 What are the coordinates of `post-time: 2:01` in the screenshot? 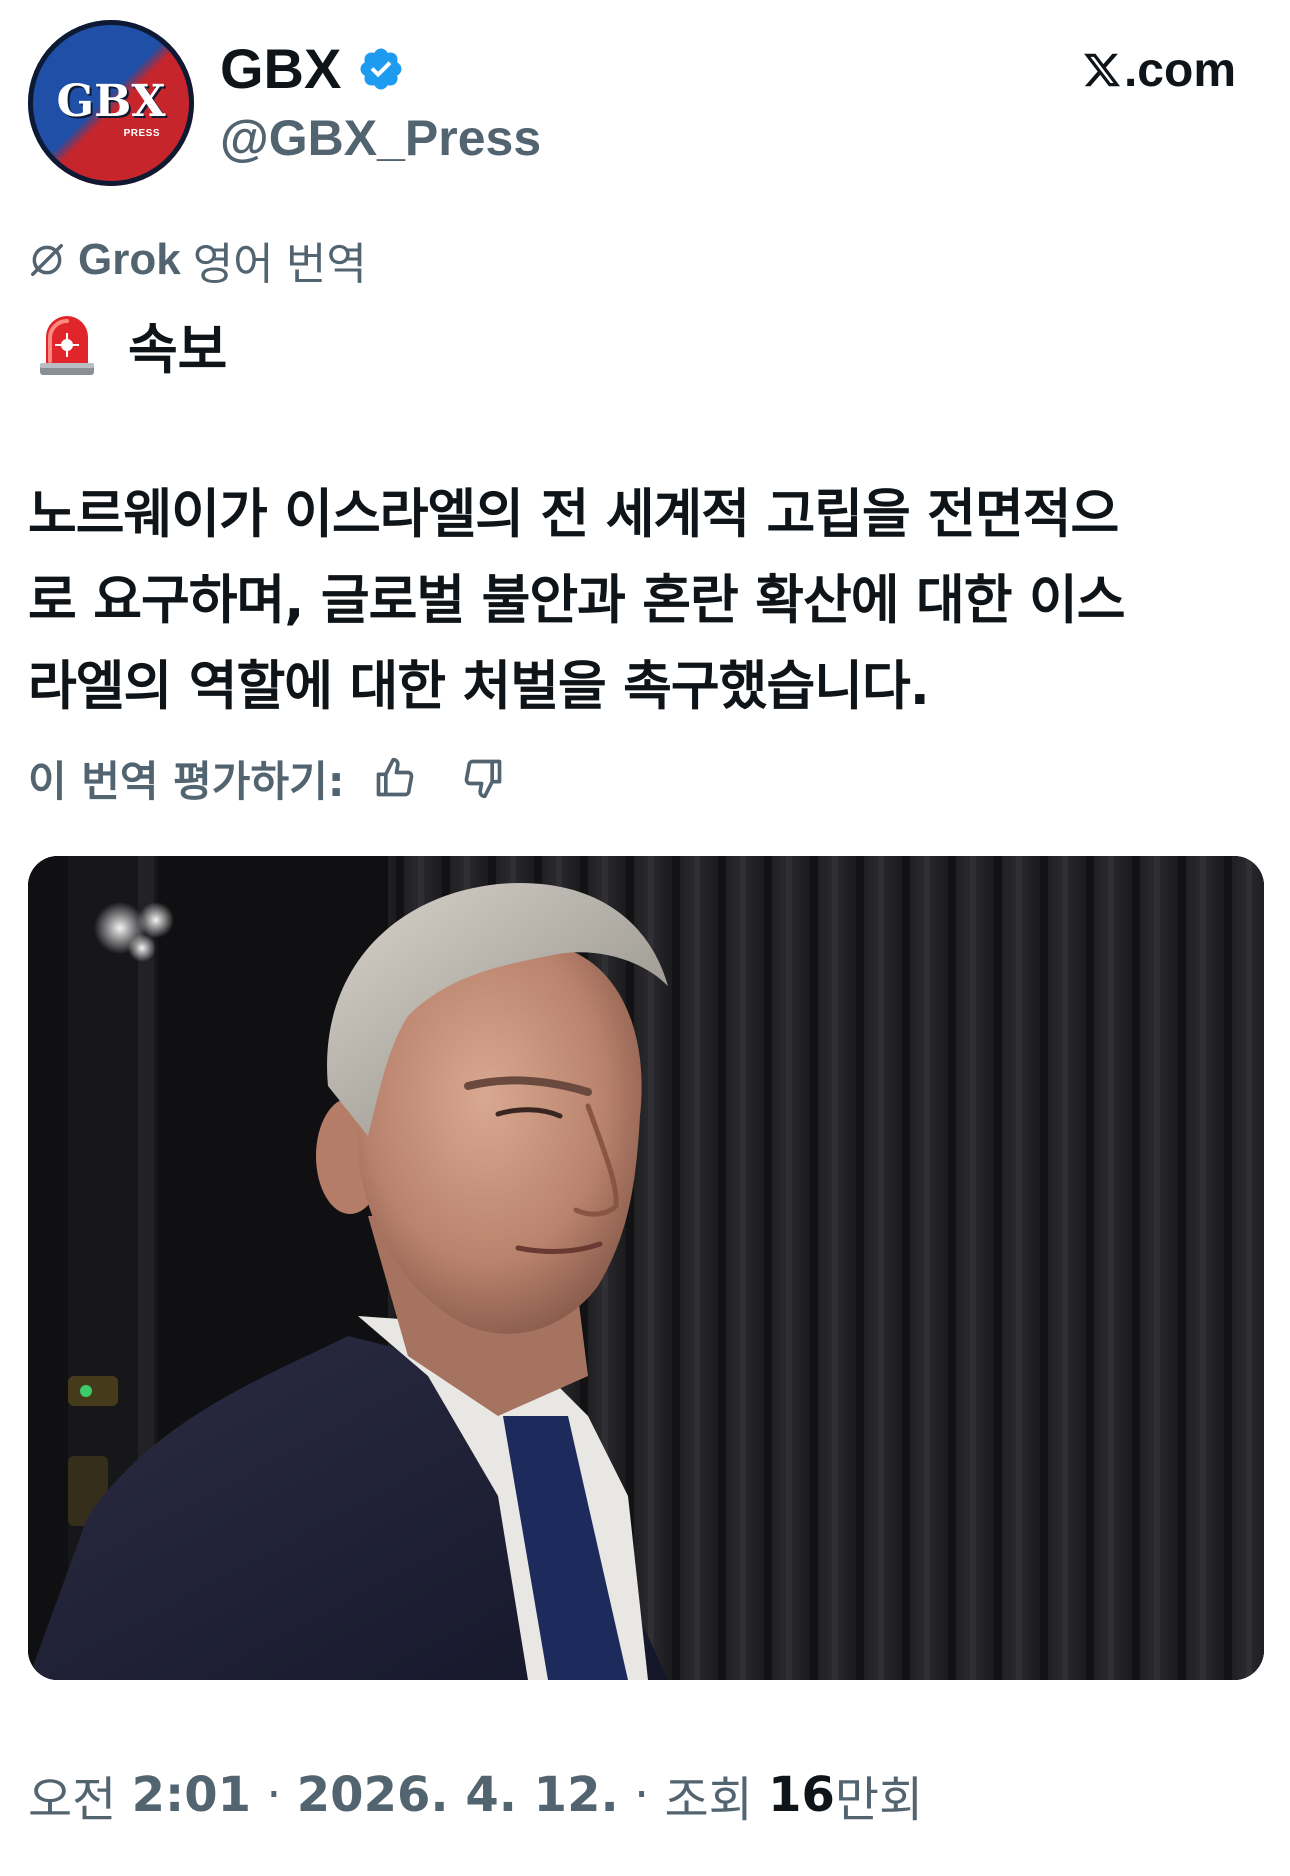 It's located at (191, 1795).